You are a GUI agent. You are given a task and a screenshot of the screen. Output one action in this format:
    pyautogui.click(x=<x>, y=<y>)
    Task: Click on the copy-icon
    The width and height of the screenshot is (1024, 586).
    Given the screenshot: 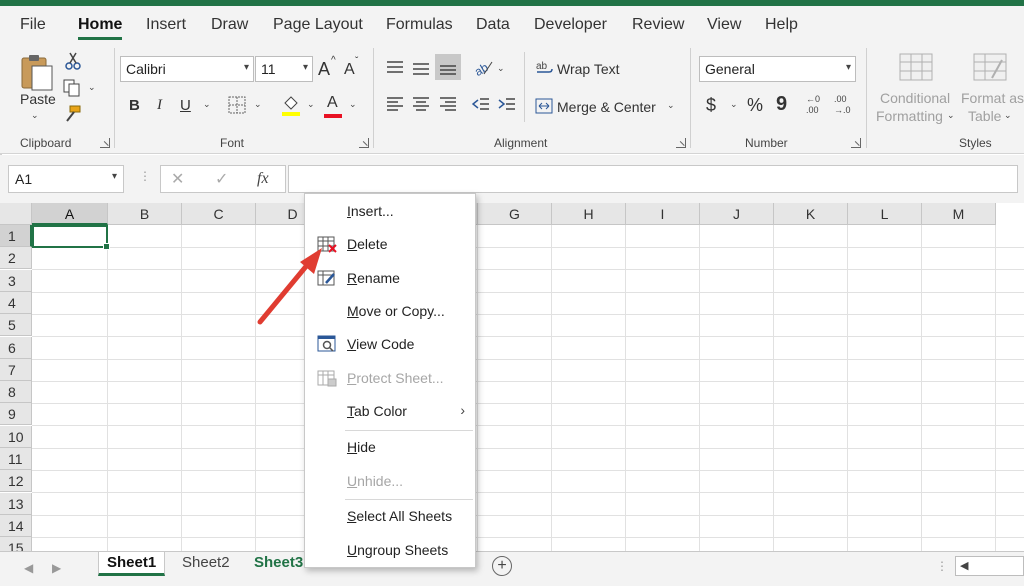 What is the action you would take?
    pyautogui.click(x=72, y=88)
    